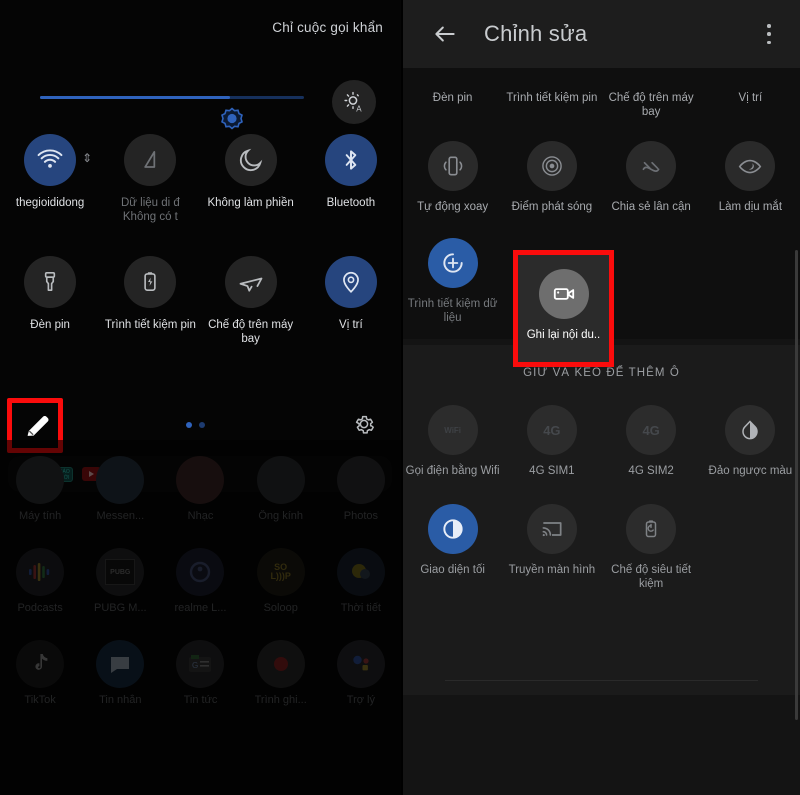  I want to click on qs-tile-wifi: ⇕ thegioididong, so click(50, 178).